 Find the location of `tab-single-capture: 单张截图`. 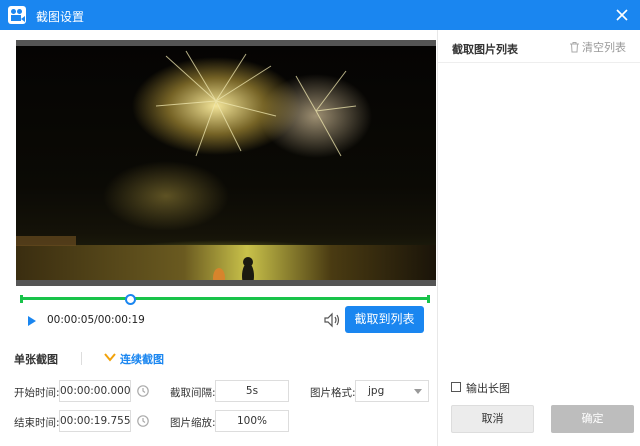

tab-single-capture: 单张截图 is located at coordinates (36, 359).